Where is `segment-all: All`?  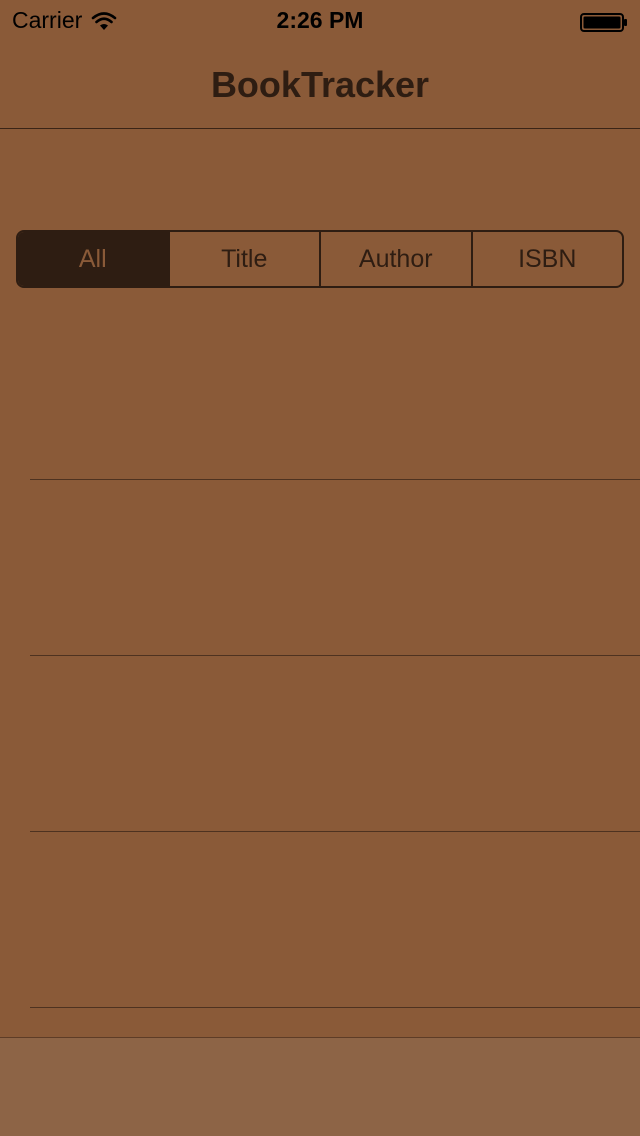
segment-all: All is located at coordinates (94, 259).